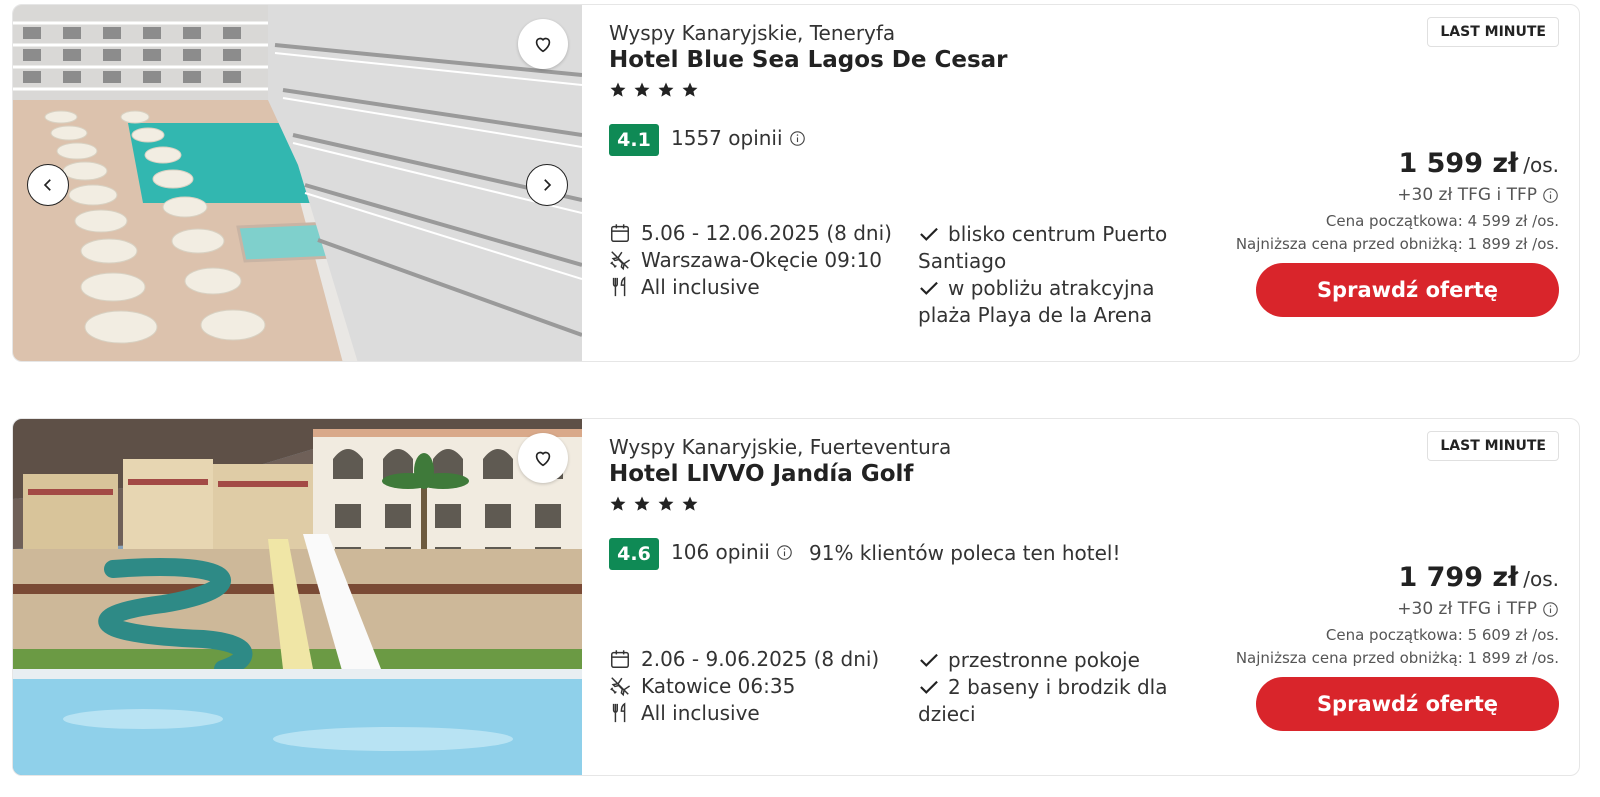  I want to click on price: 1 599 zł /os., so click(1478, 163).